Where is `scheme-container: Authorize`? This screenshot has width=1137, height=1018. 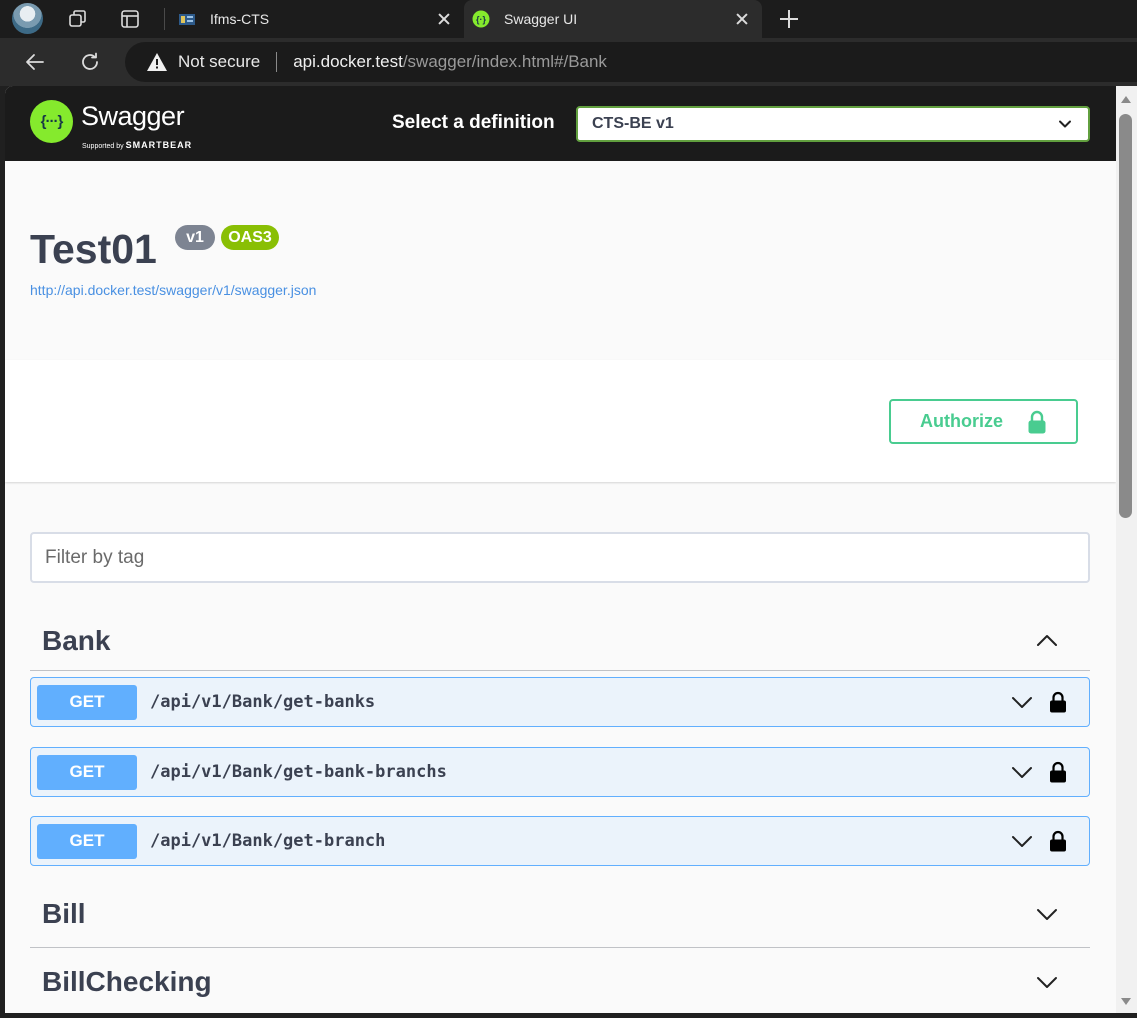
scheme-container: Authorize is located at coordinates (560, 421).